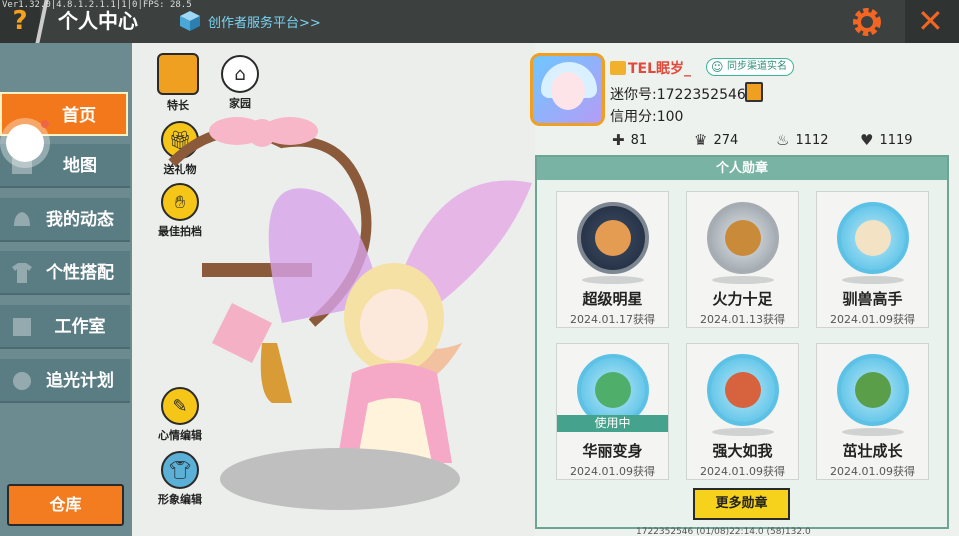 Image resolution: width=959 pixels, height=536 pixels. I want to click on medal-card: 使用中 华丽变身 2024.01.09获得, so click(612, 411).